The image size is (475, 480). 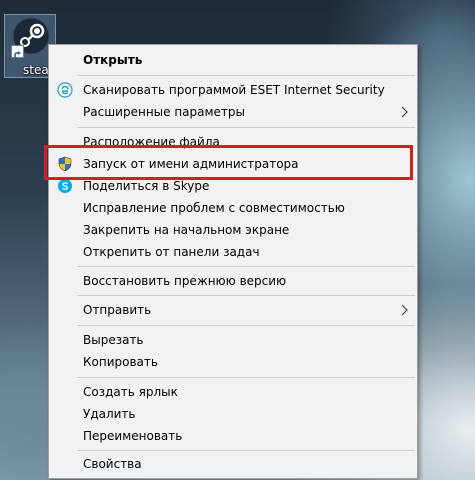 I want to click on menu-item-label: Восстановить прежнюю версию, so click(x=185, y=281).